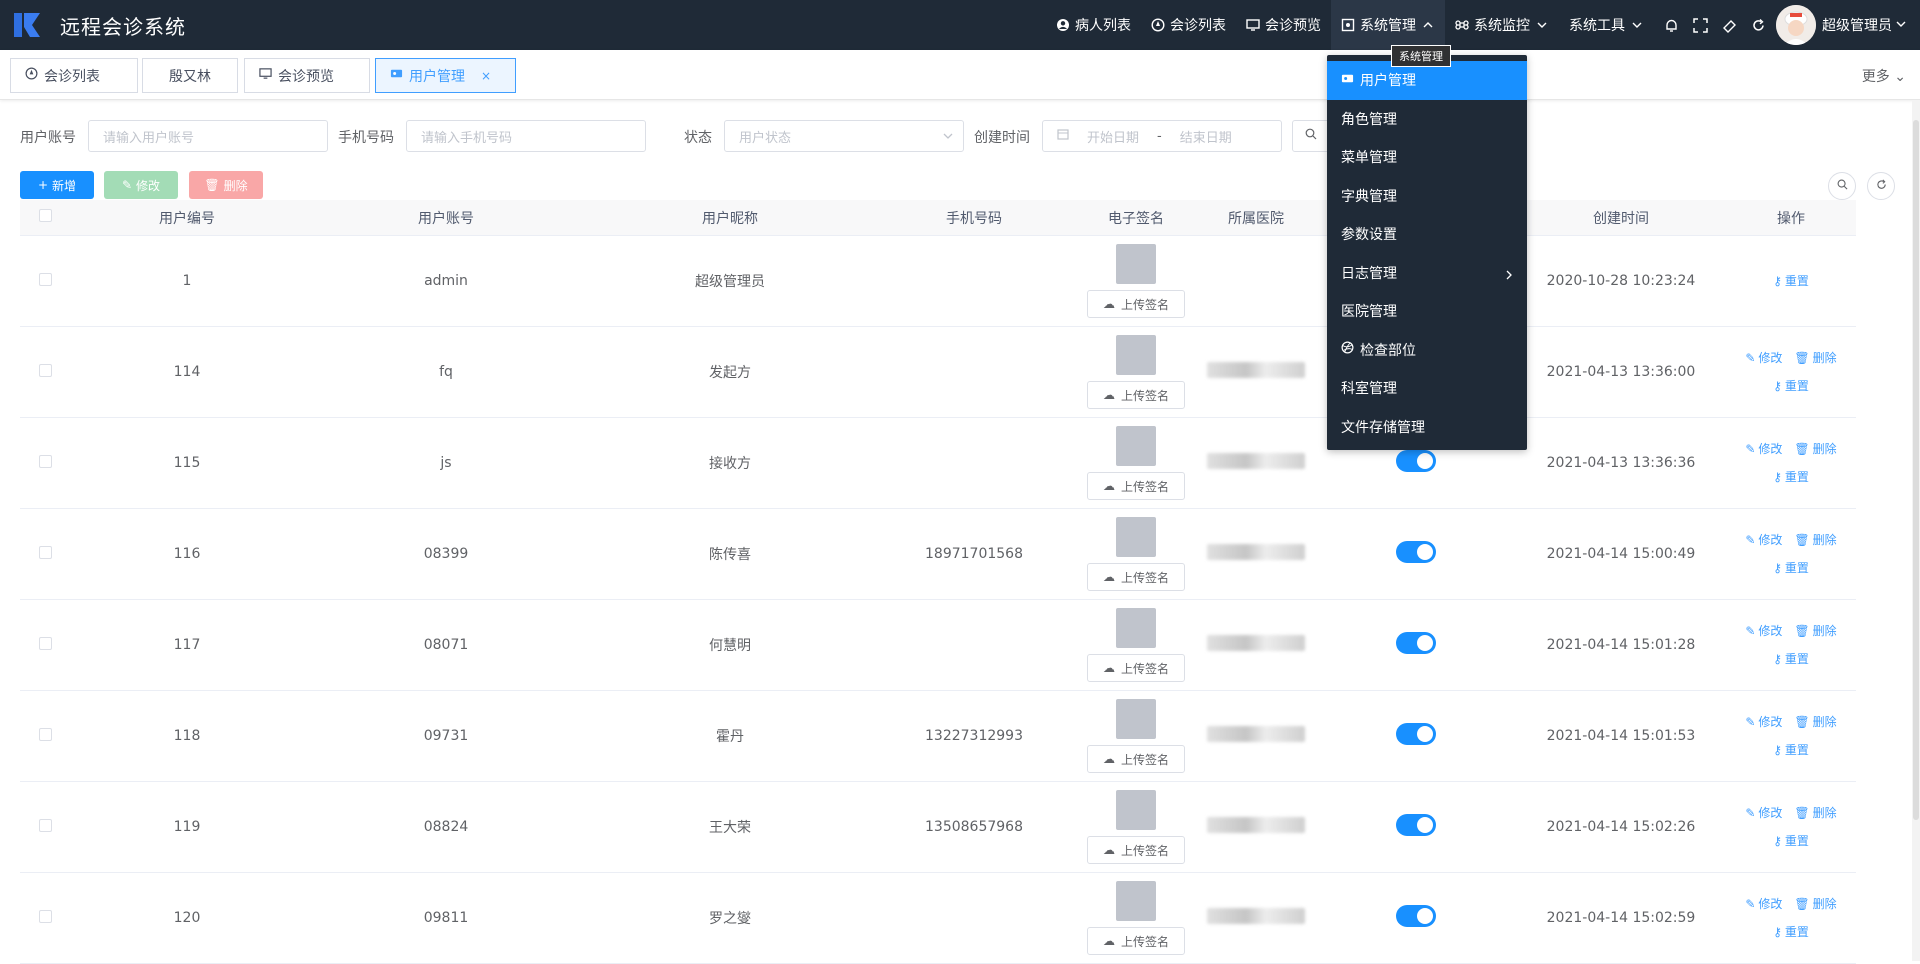 The image size is (1920, 964). Describe the element at coordinates (1671, 25) in the screenshot. I see `bell-icon` at that location.